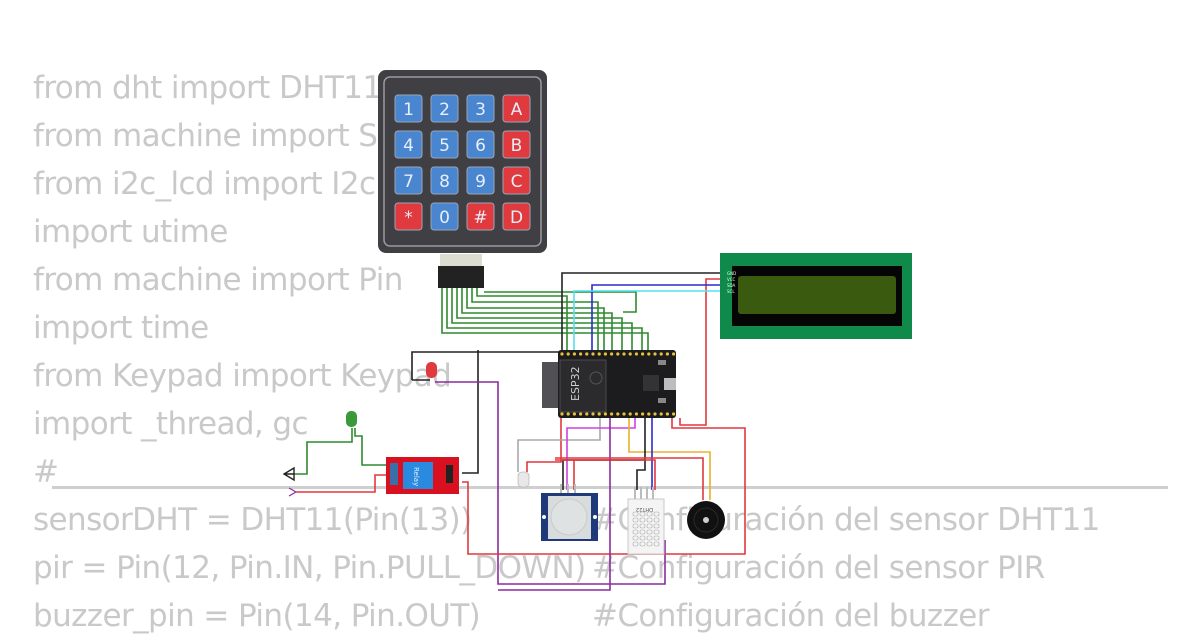 The width and height of the screenshot is (1200, 634). What do you see at coordinates (408, 218) in the screenshot?
I see `keypad-key-label: *` at bounding box center [408, 218].